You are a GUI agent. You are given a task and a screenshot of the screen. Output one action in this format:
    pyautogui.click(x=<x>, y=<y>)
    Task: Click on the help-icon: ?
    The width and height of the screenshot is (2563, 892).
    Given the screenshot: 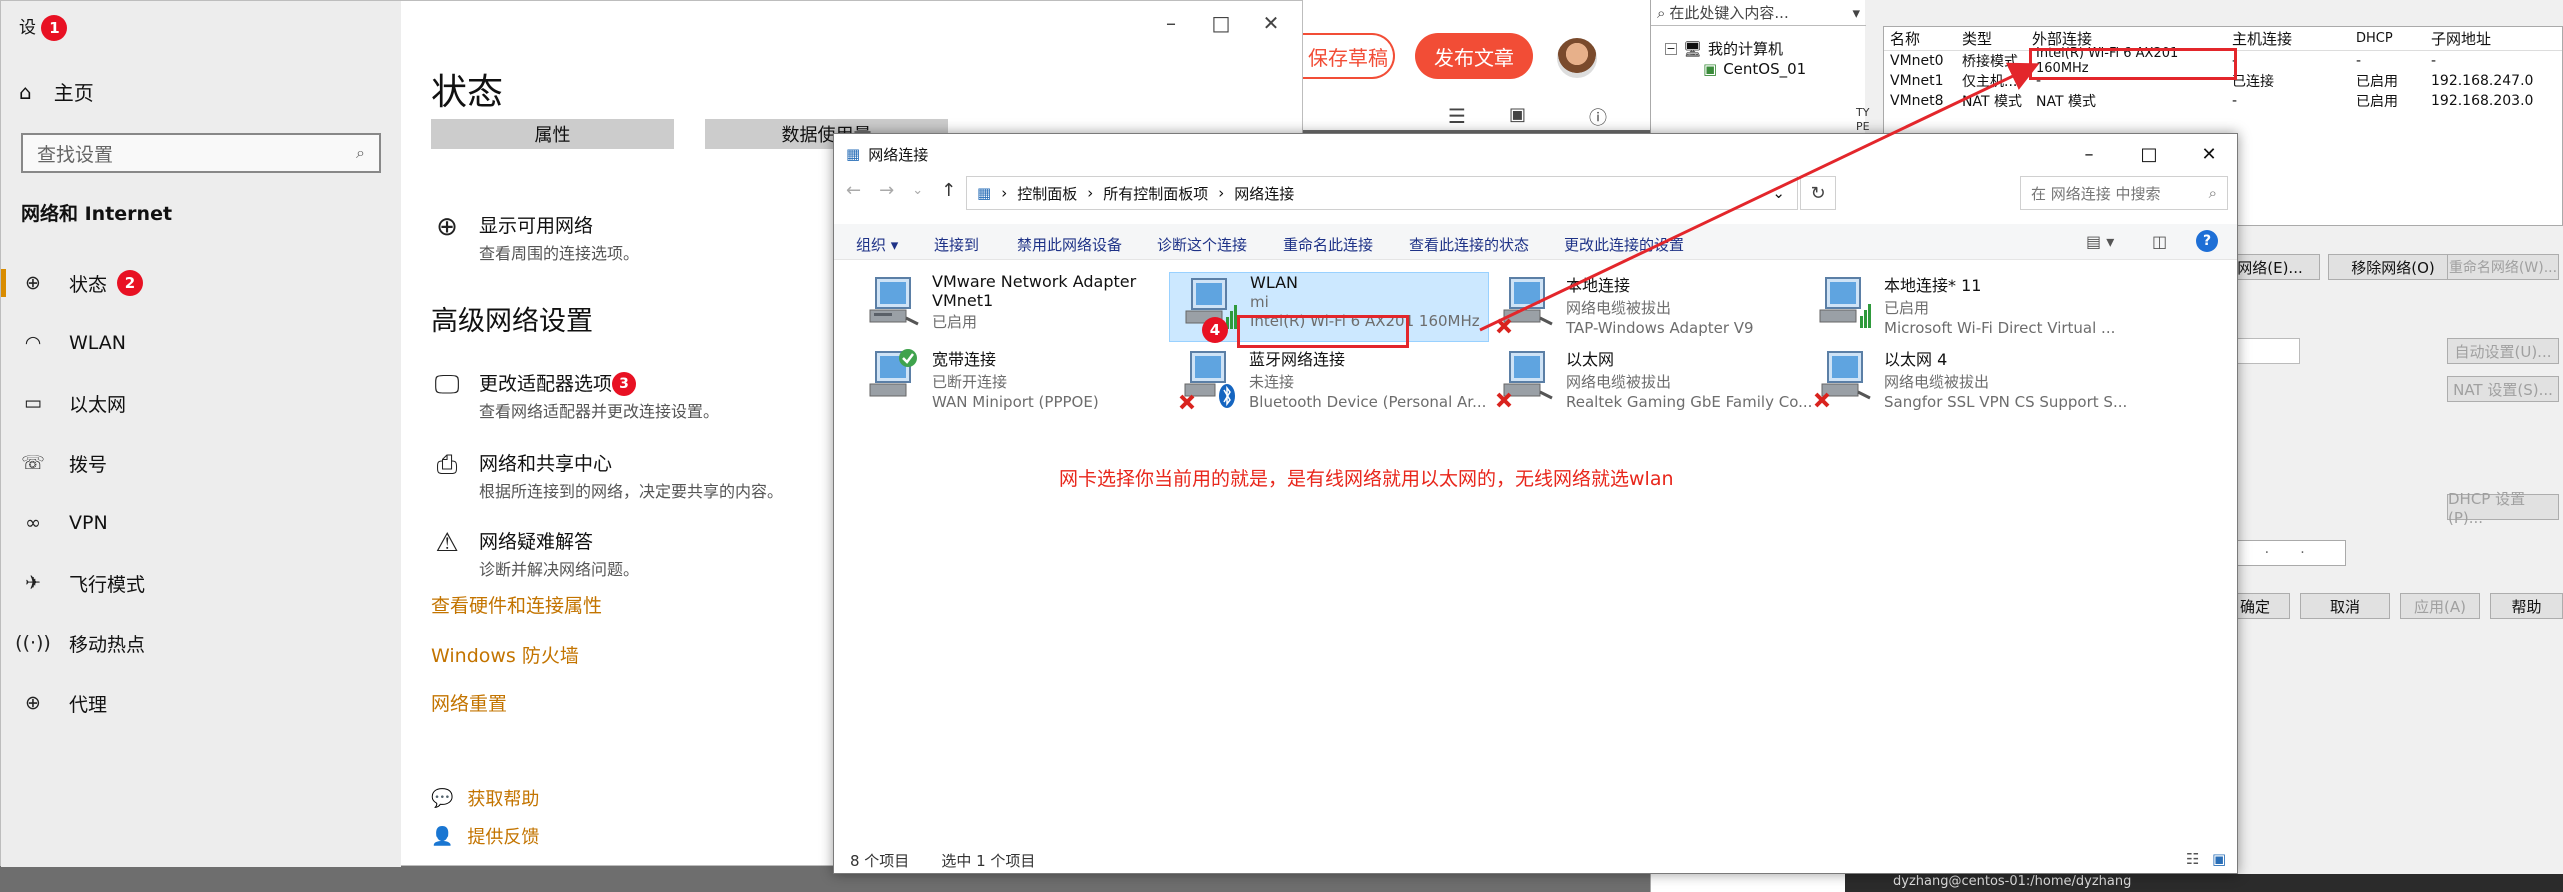 What is the action you would take?
    pyautogui.click(x=2207, y=241)
    